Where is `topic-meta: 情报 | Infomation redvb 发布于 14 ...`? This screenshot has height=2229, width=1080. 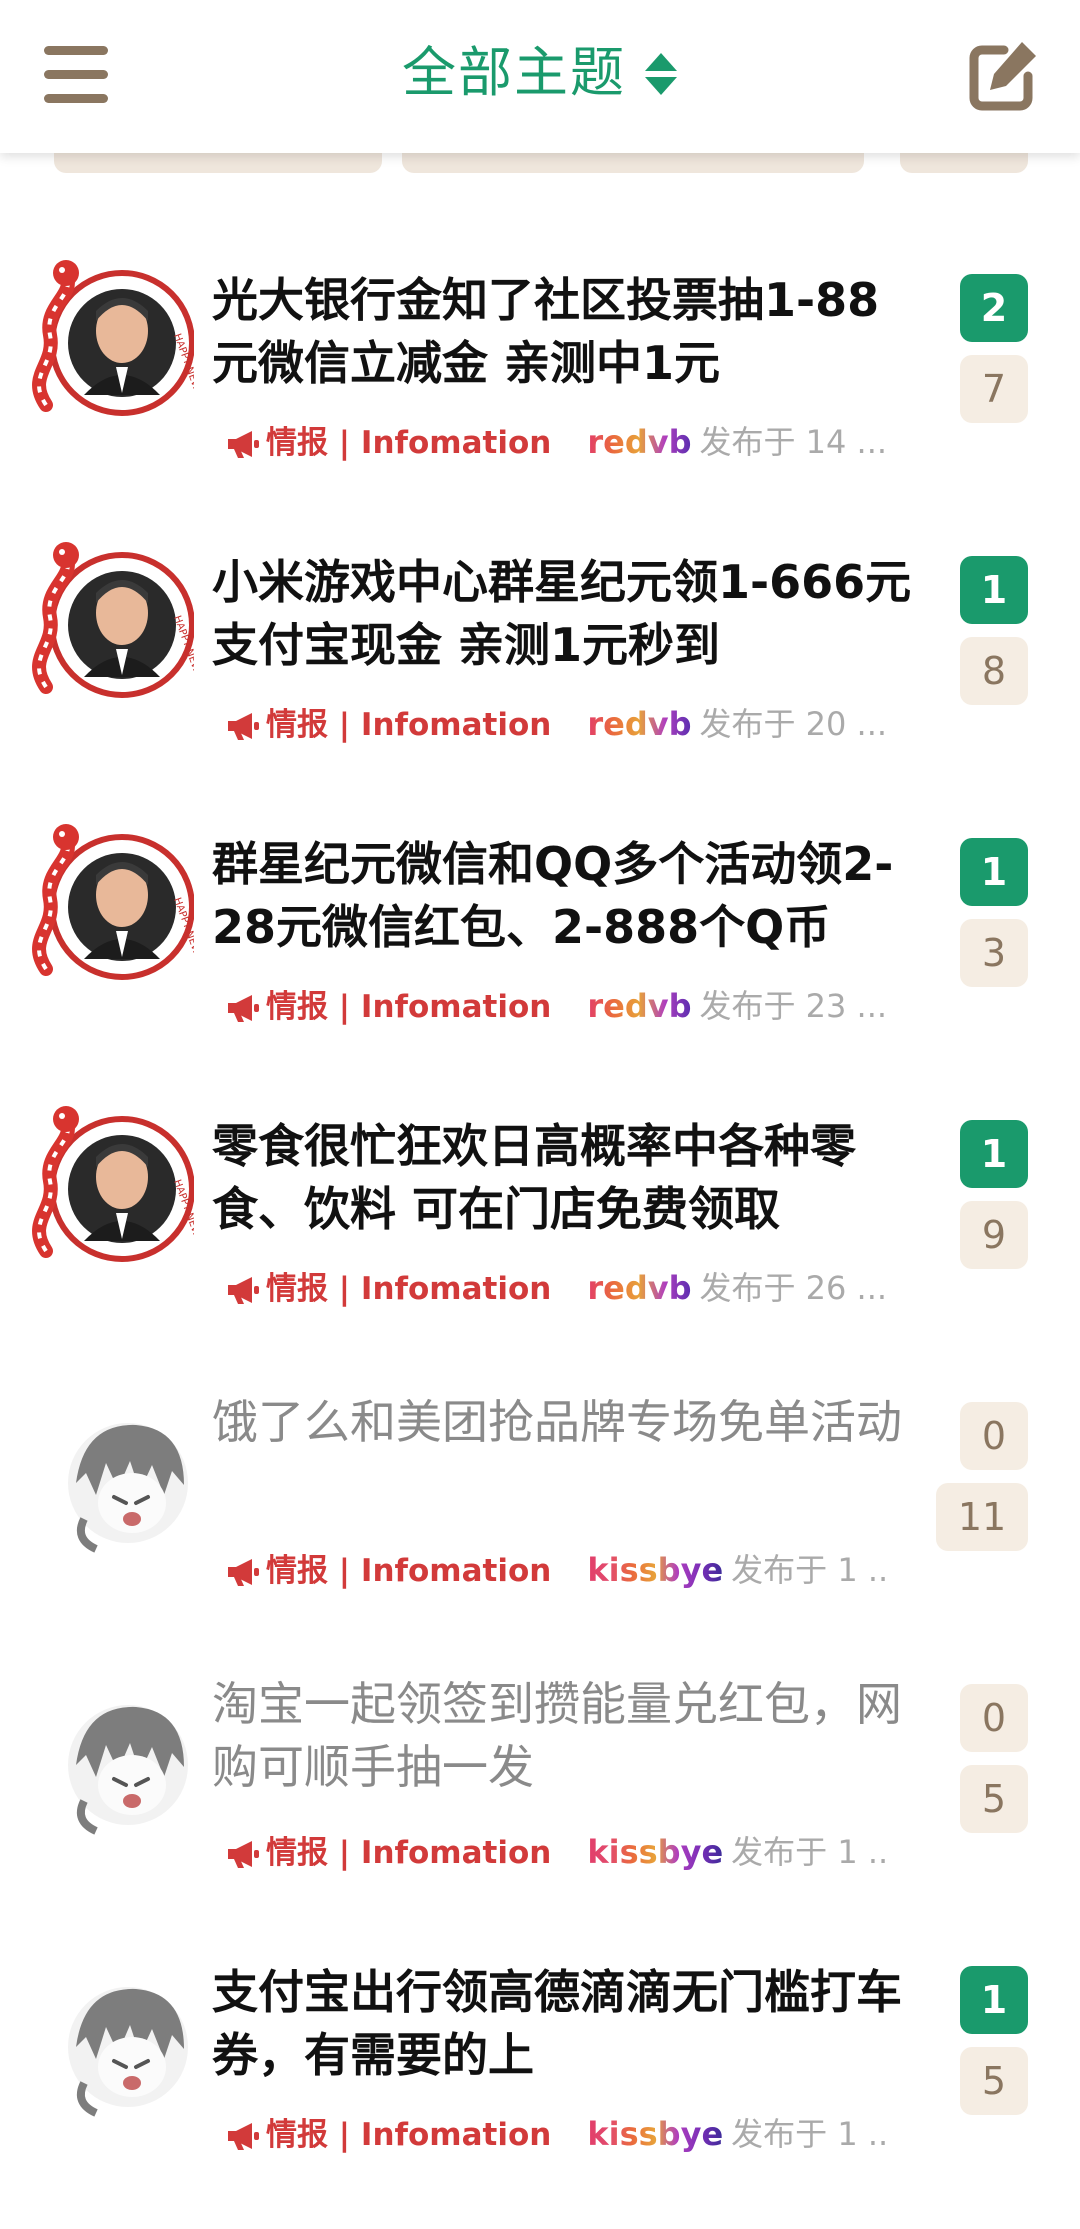
topic-meta: 情报 | Infomation redvb 发布于 14 ... is located at coordinates (556, 442).